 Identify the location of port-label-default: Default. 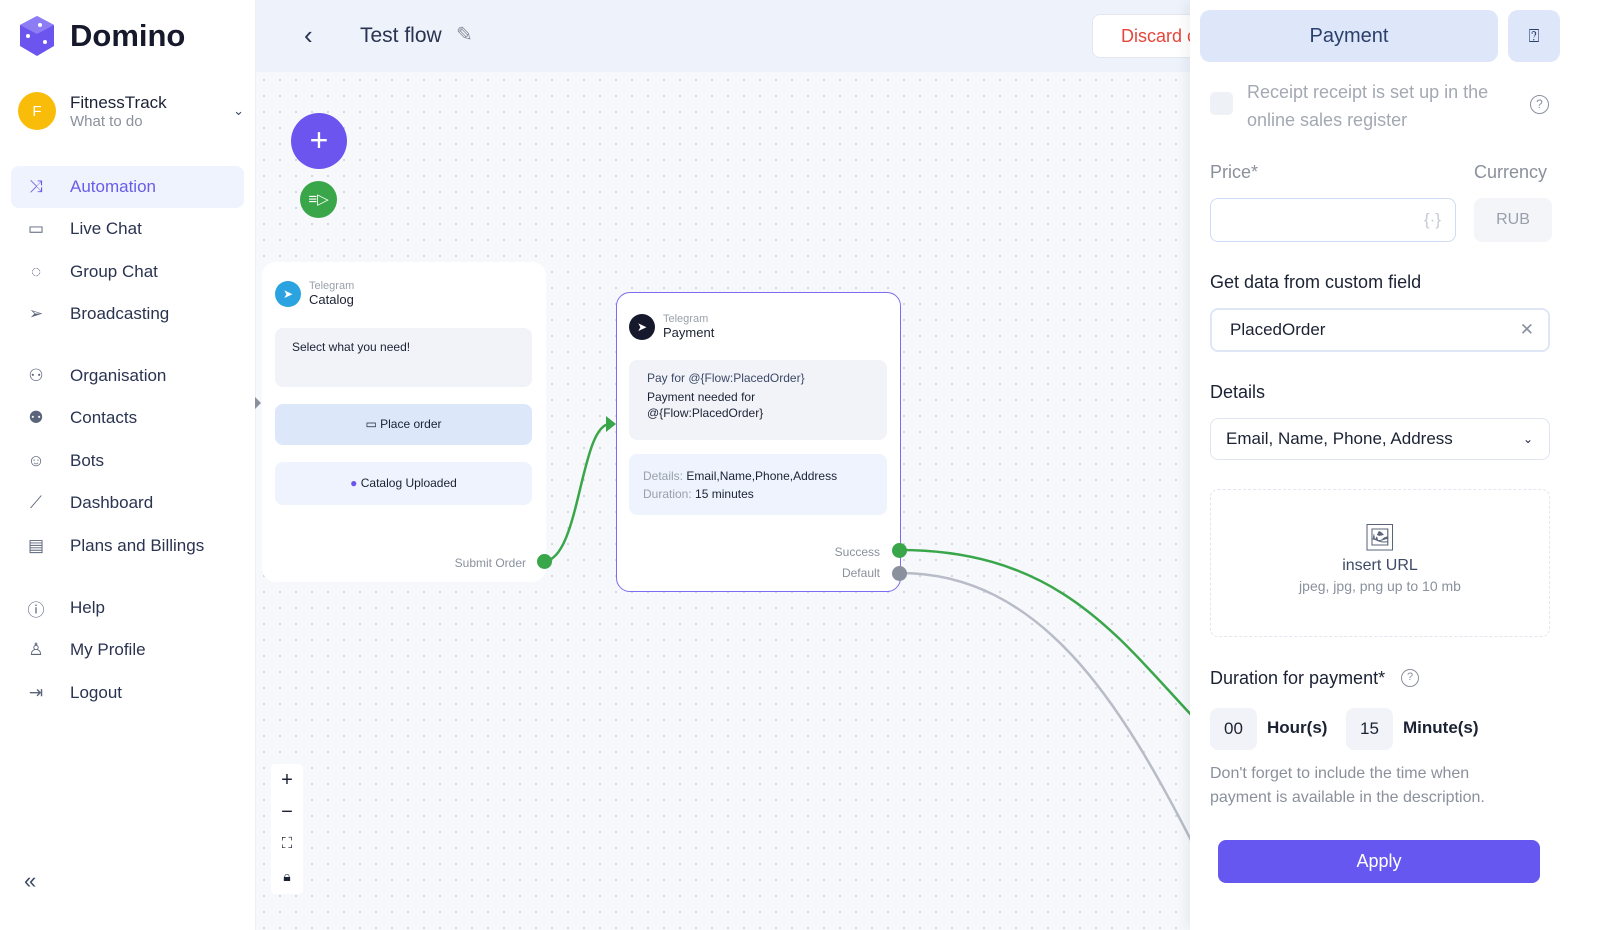
(860, 573).